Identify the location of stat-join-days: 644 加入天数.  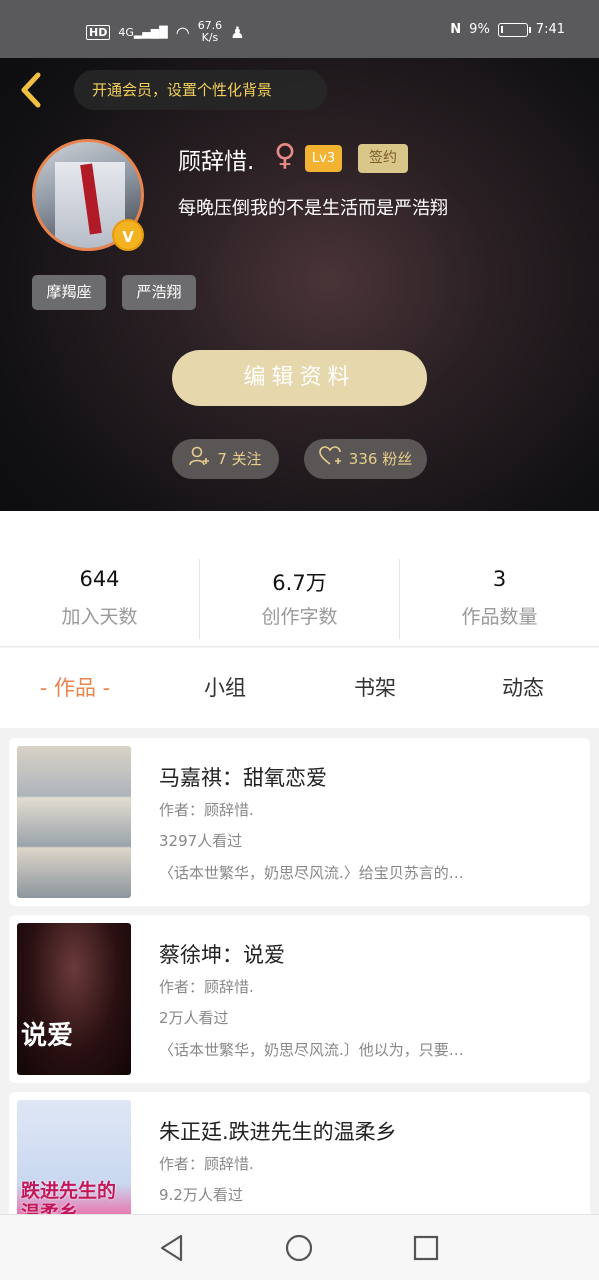
(99, 579).